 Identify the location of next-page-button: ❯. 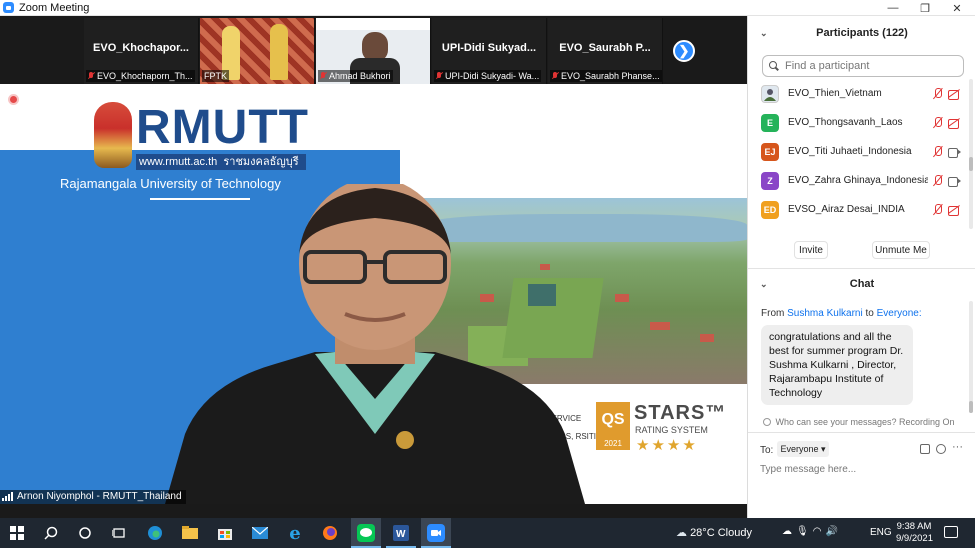
(684, 51).